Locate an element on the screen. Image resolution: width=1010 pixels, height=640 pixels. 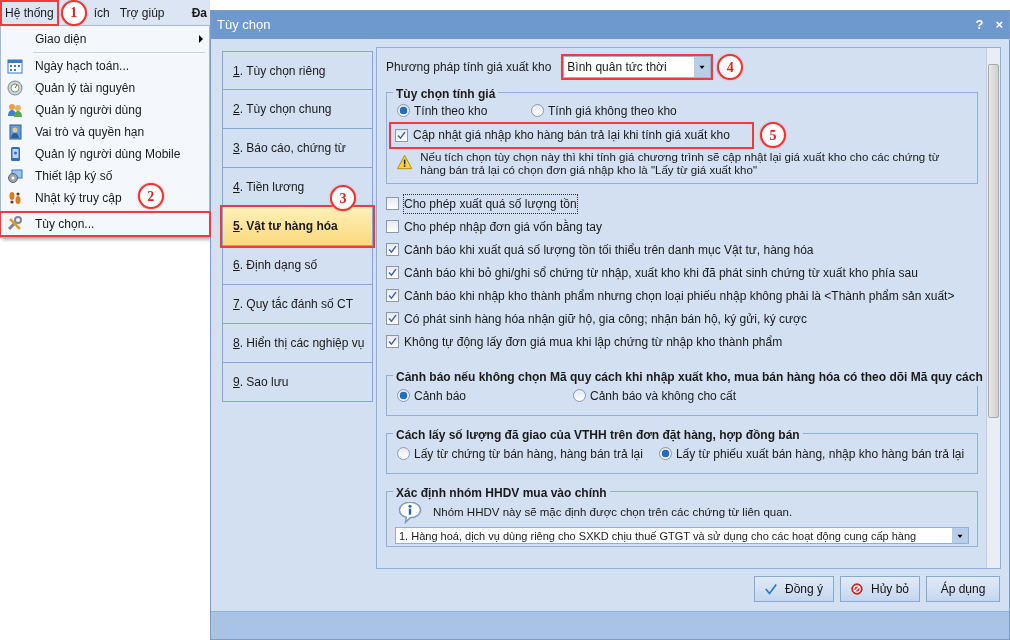
costing-method-dropdown: Bình quân tức thời is located at coordinates (637, 67).